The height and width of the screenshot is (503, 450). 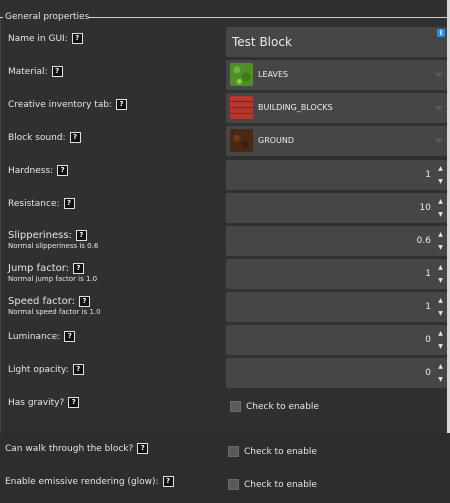 What do you see at coordinates (77, 448) in the screenshot?
I see `walk-through-label: Can walk through the block??` at bounding box center [77, 448].